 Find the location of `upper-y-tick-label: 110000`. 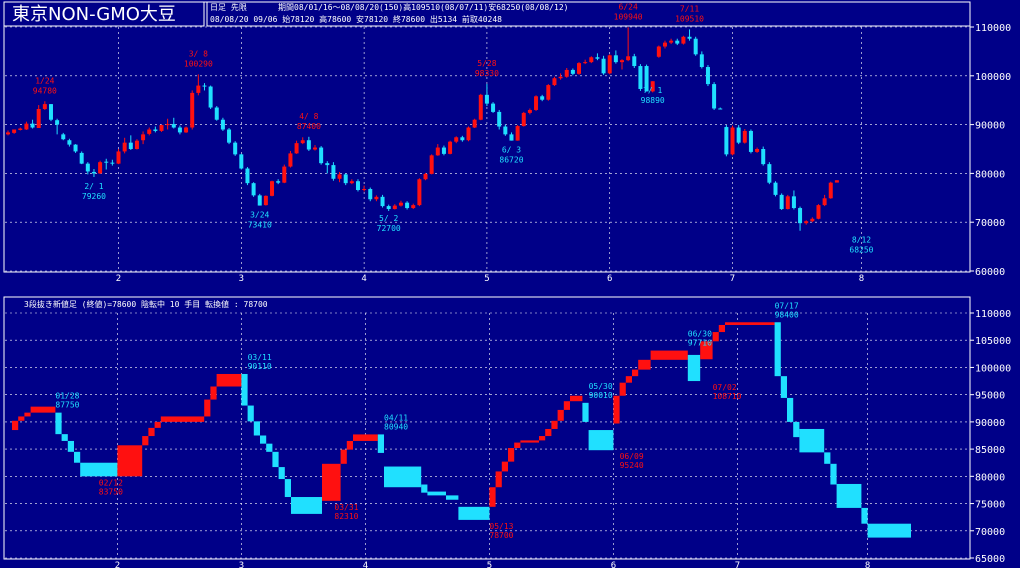

upper-y-tick-label: 110000 is located at coordinates (993, 28).